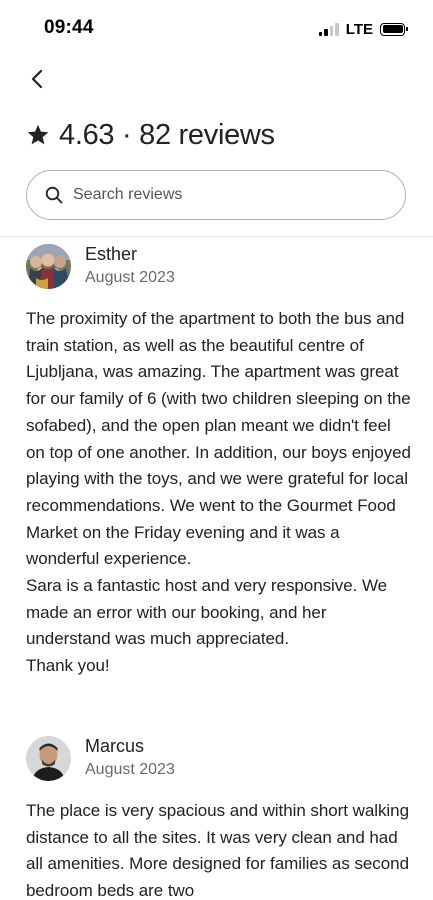 Image resolution: width=433 pixels, height=900 pixels. I want to click on status-time: 09:44, so click(69, 27).